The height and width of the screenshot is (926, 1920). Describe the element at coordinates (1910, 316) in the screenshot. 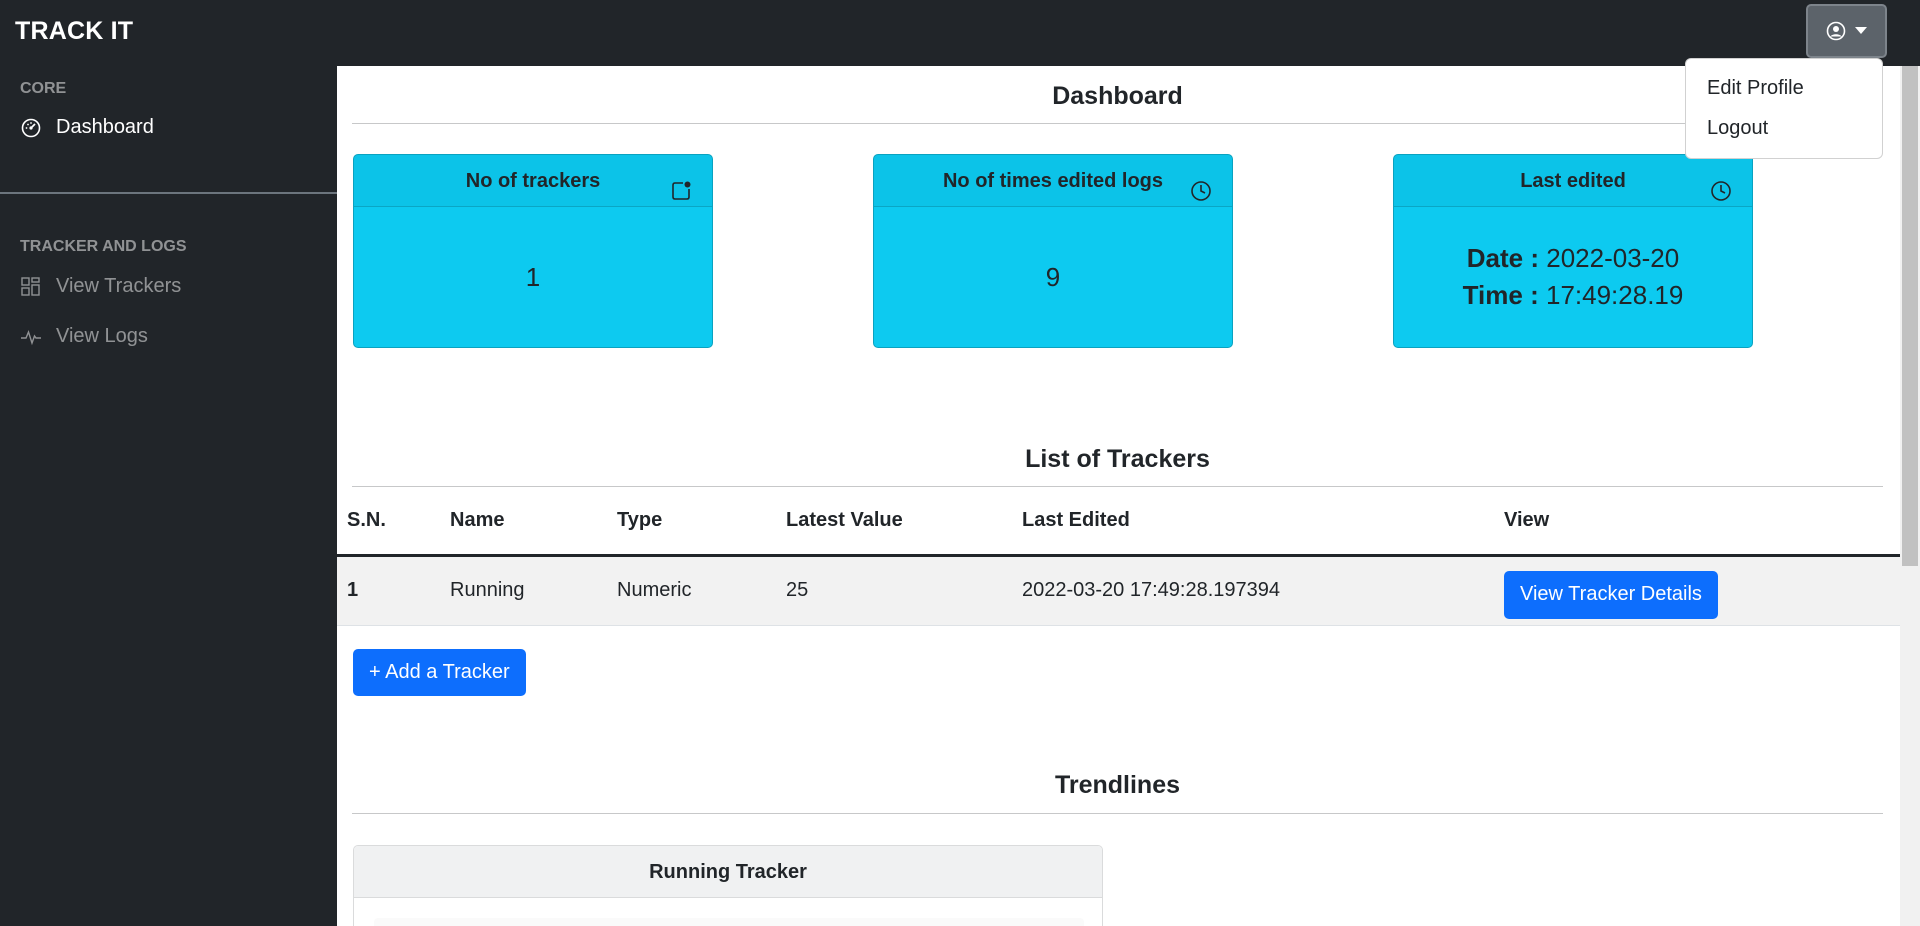

I see `scrollbar-thumb` at that location.